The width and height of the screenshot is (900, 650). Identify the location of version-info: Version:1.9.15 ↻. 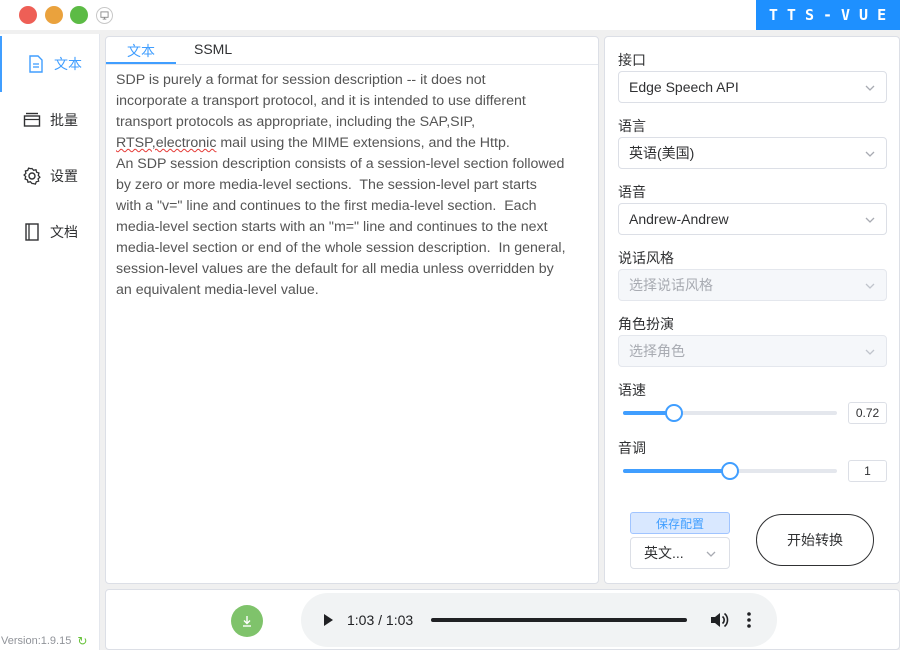
(44, 641).